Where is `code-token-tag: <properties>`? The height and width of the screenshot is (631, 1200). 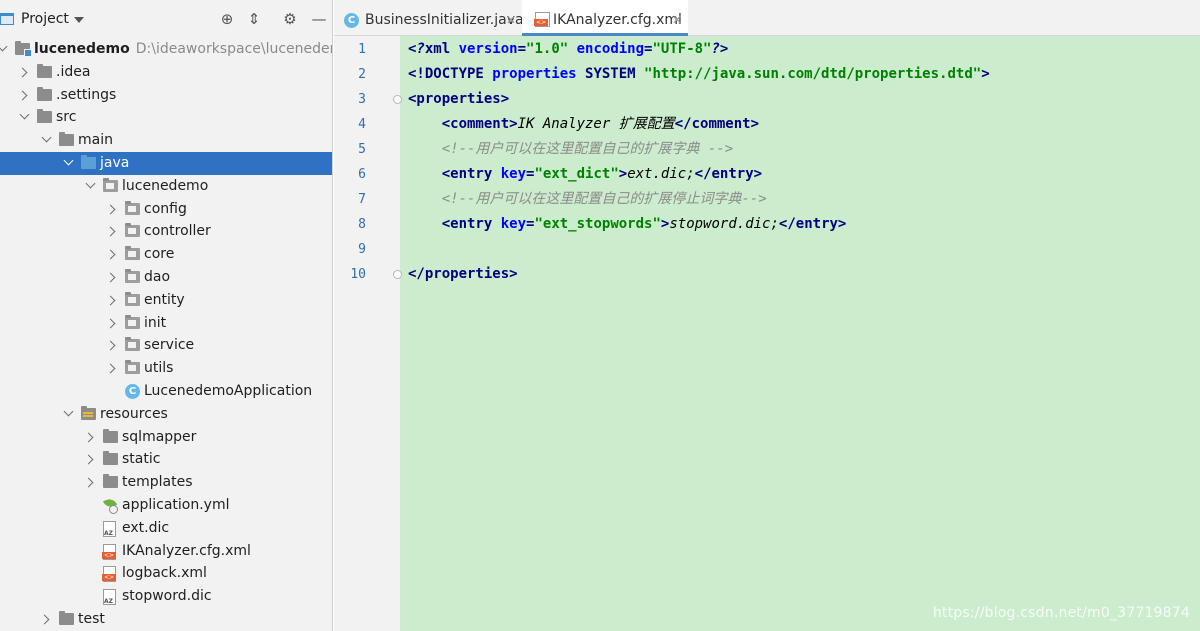
code-token-tag: <properties> is located at coordinates (459, 99).